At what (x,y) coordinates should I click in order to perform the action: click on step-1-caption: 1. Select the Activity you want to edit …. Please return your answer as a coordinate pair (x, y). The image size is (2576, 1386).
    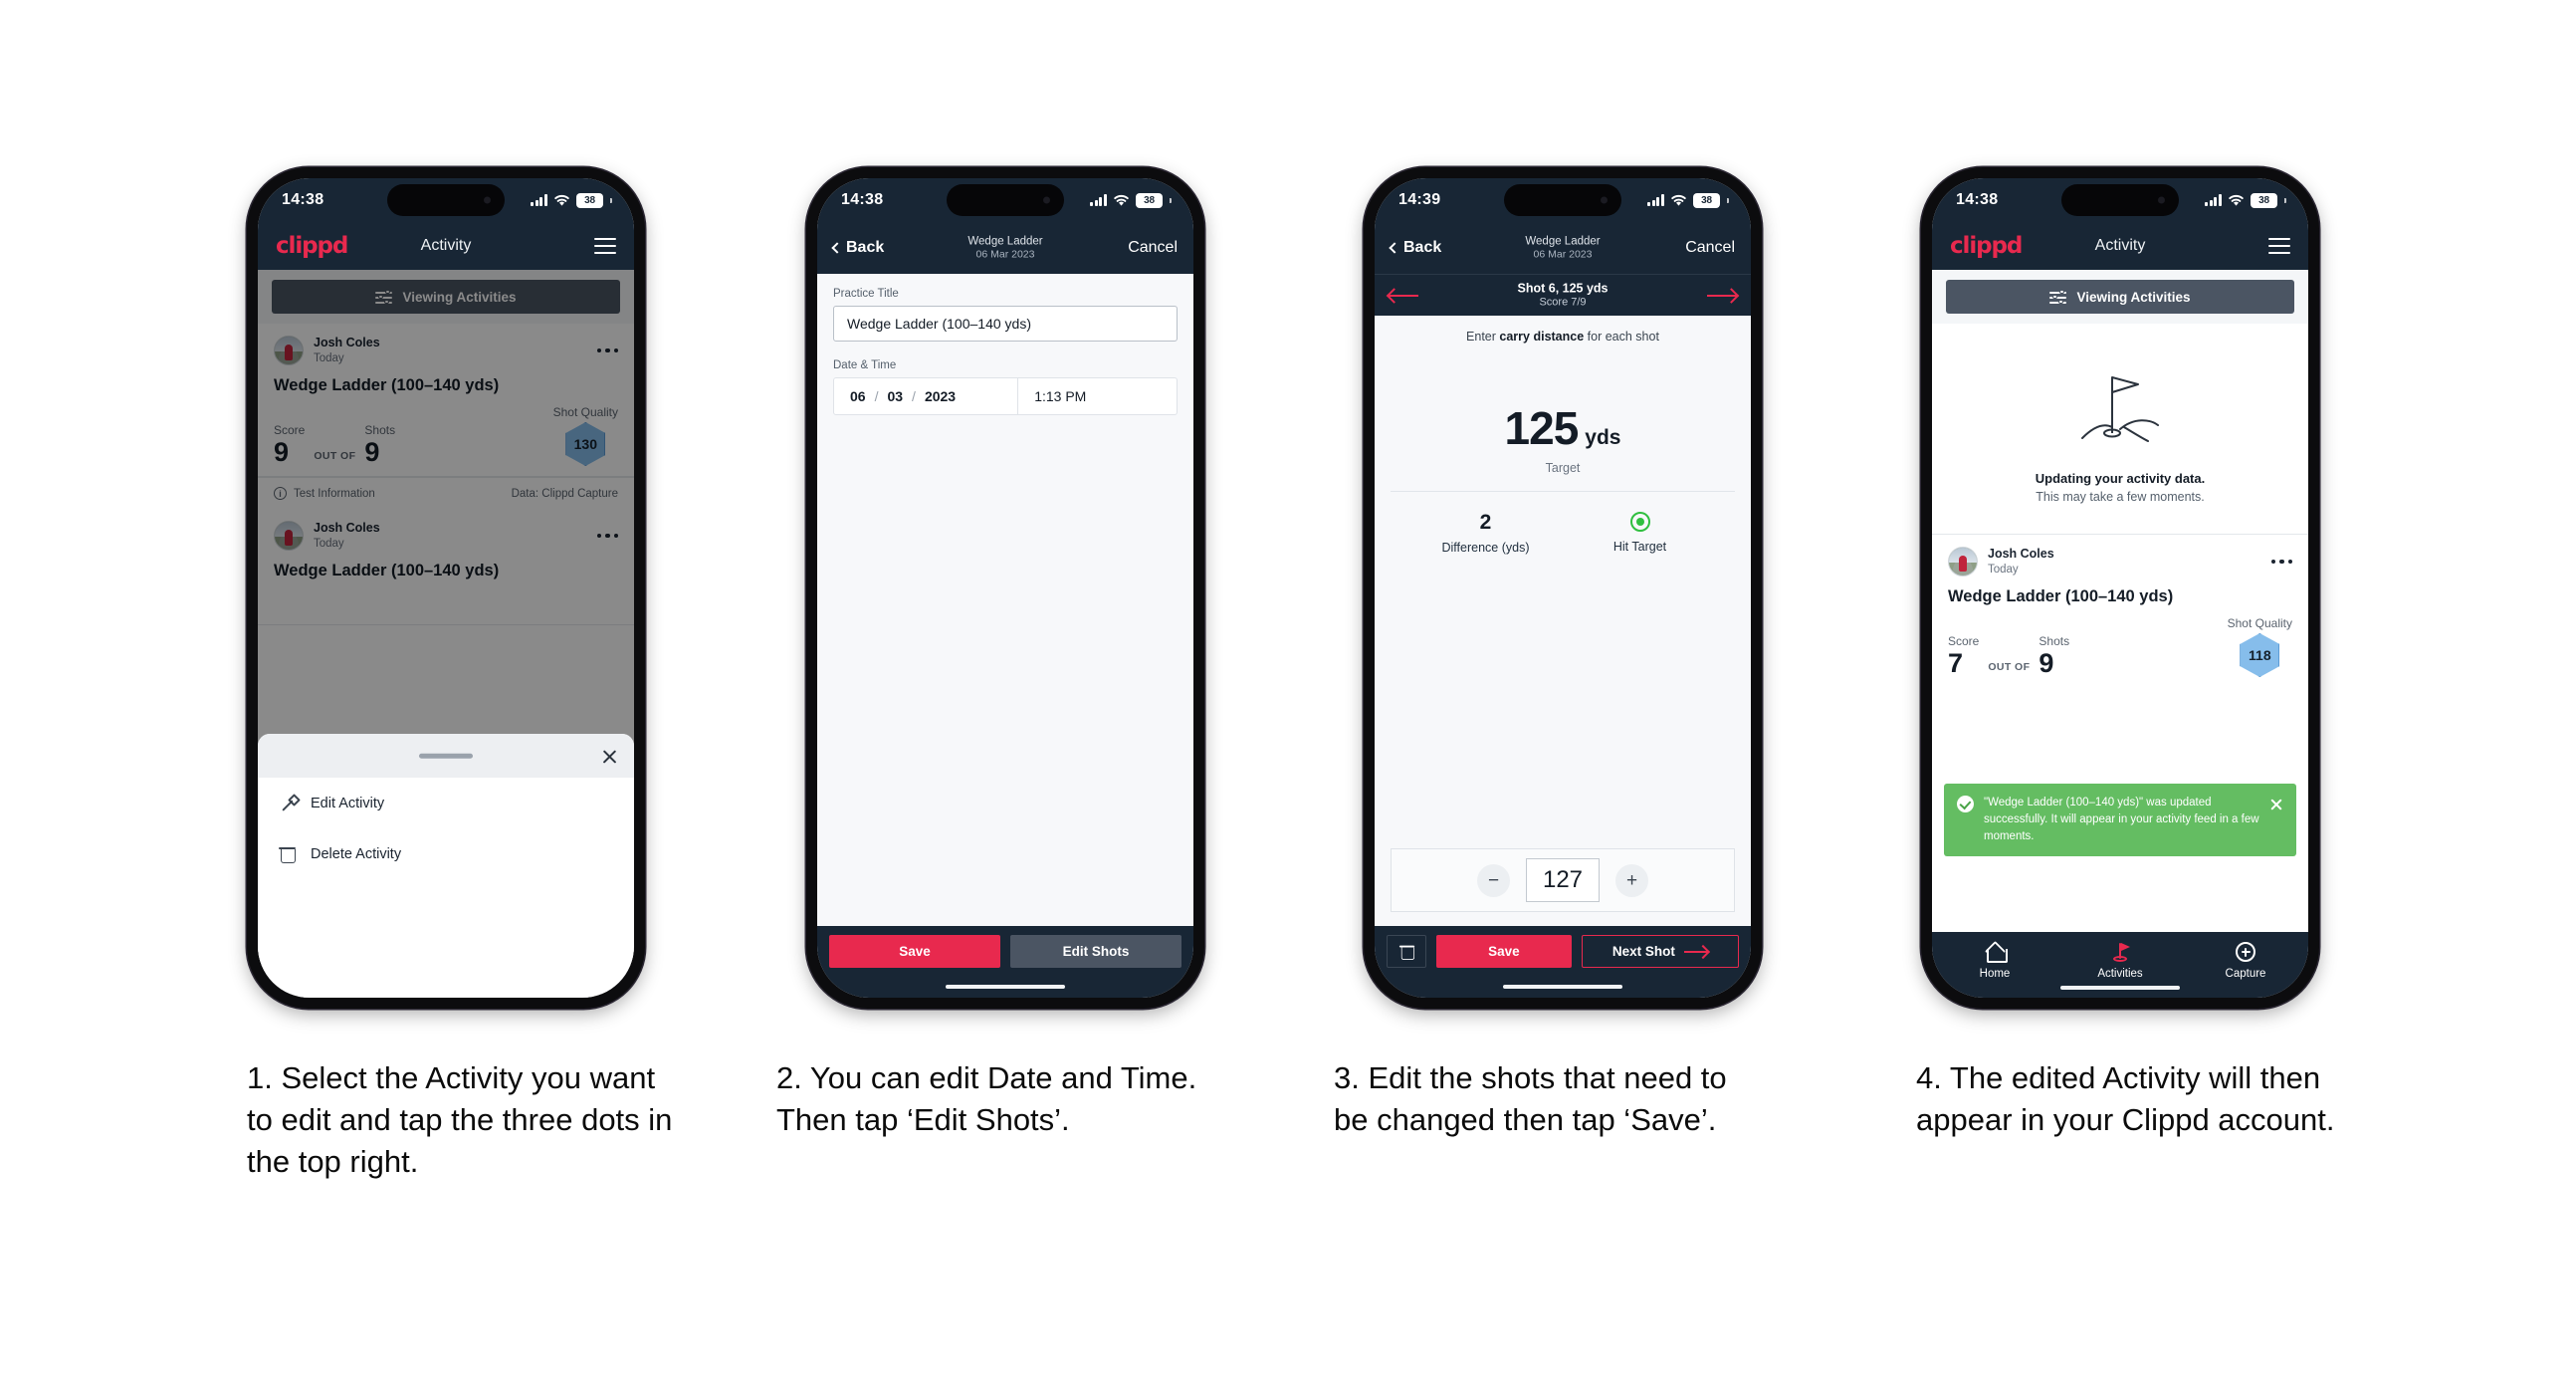
    Looking at the image, I should click on (460, 1119).